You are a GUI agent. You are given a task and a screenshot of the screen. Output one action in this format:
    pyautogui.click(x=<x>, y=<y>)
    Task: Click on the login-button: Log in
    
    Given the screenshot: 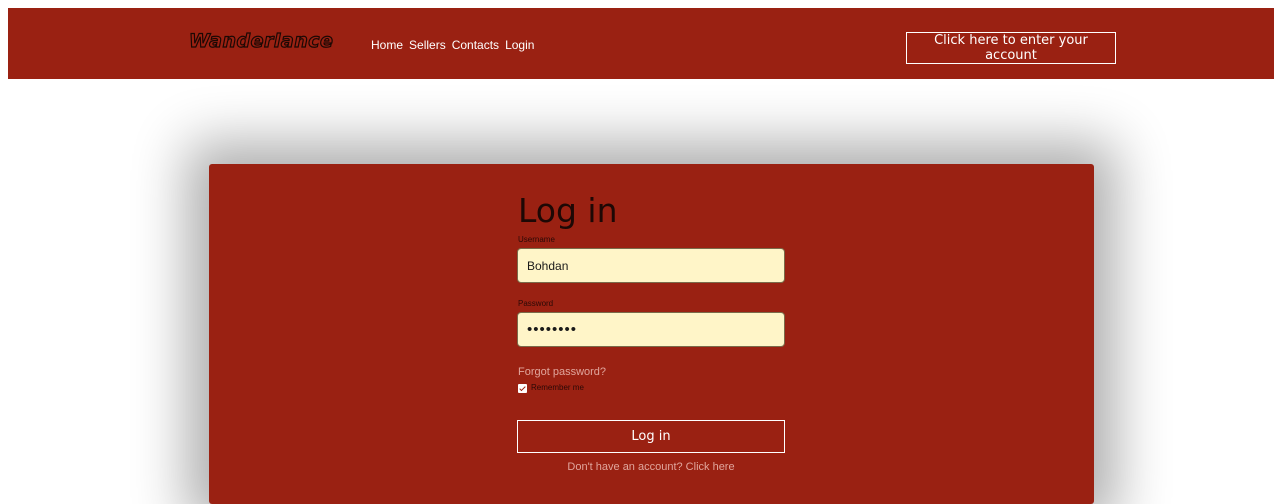 What is the action you would take?
    pyautogui.click(x=651, y=436)
    